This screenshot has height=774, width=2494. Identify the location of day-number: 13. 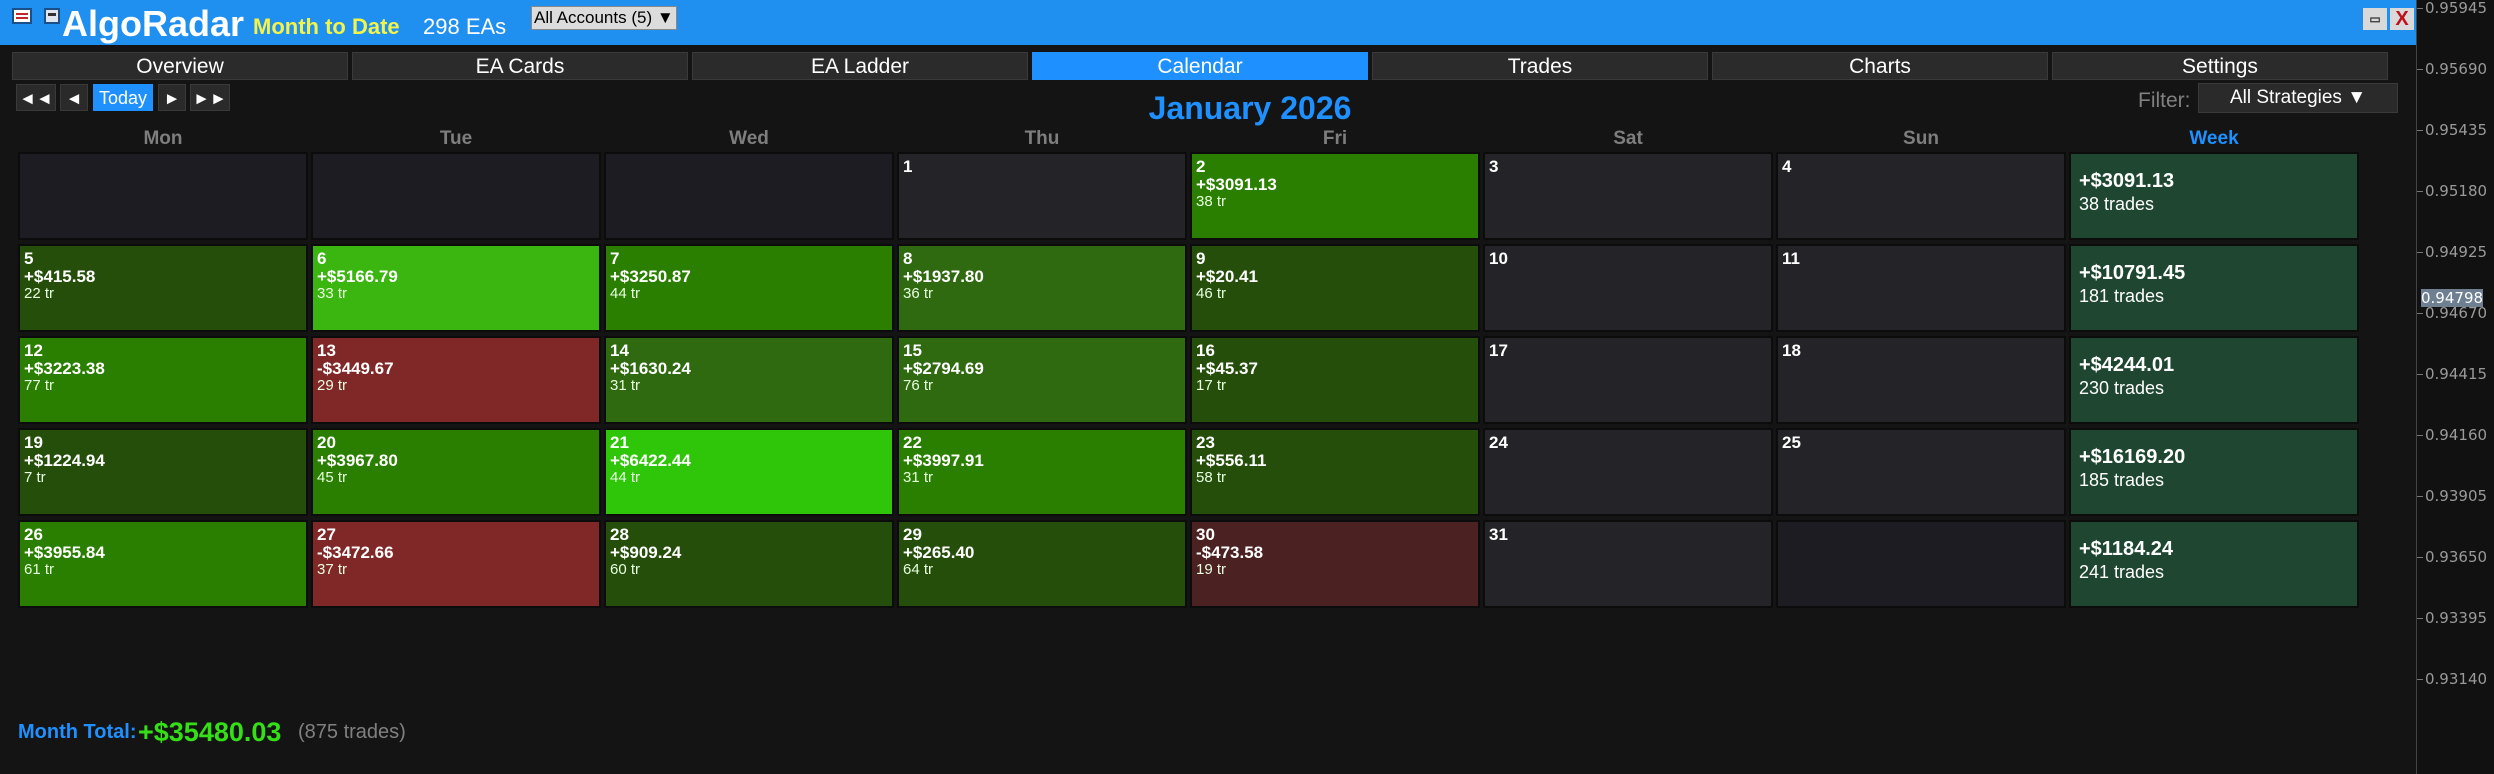
(326, 350).